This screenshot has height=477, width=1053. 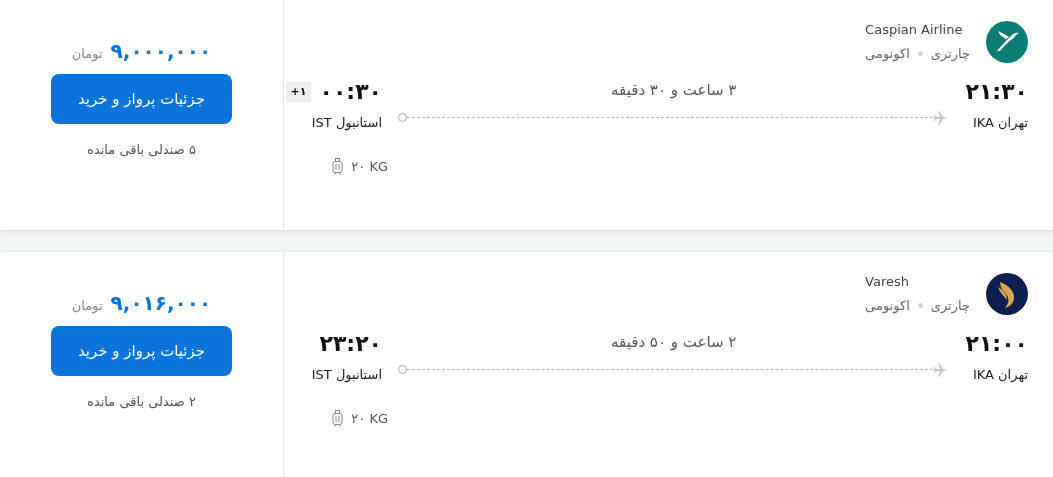 What do you see at coordinates (141, 402) in the screenshot?
I see `seats-remaining: ۲ صندلی باقی مانده` at bounding box center [141, 402].